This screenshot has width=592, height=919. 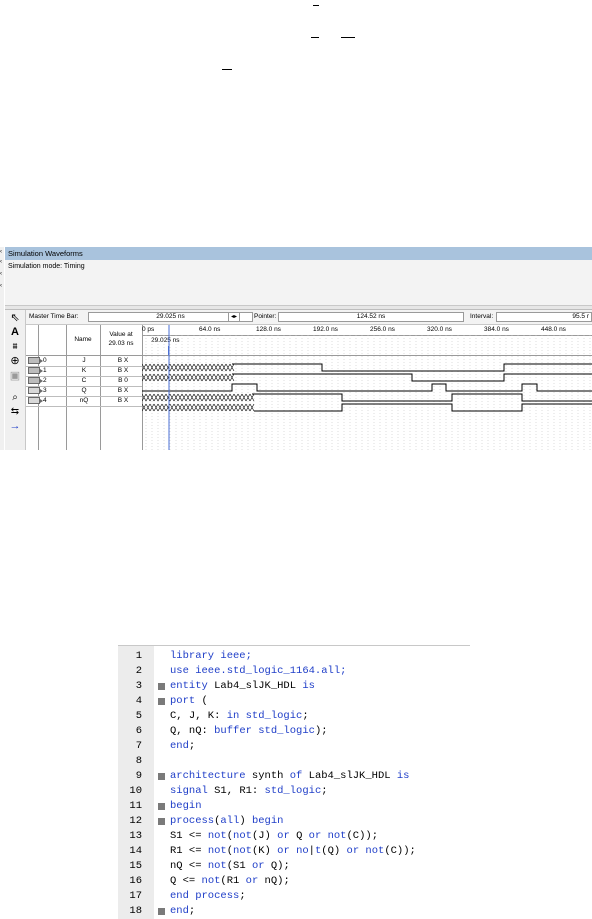 What do you see at coordinates (267, 821) in the screenshot?
I see `code-keyword: begin` at bounding box center [267, 821].